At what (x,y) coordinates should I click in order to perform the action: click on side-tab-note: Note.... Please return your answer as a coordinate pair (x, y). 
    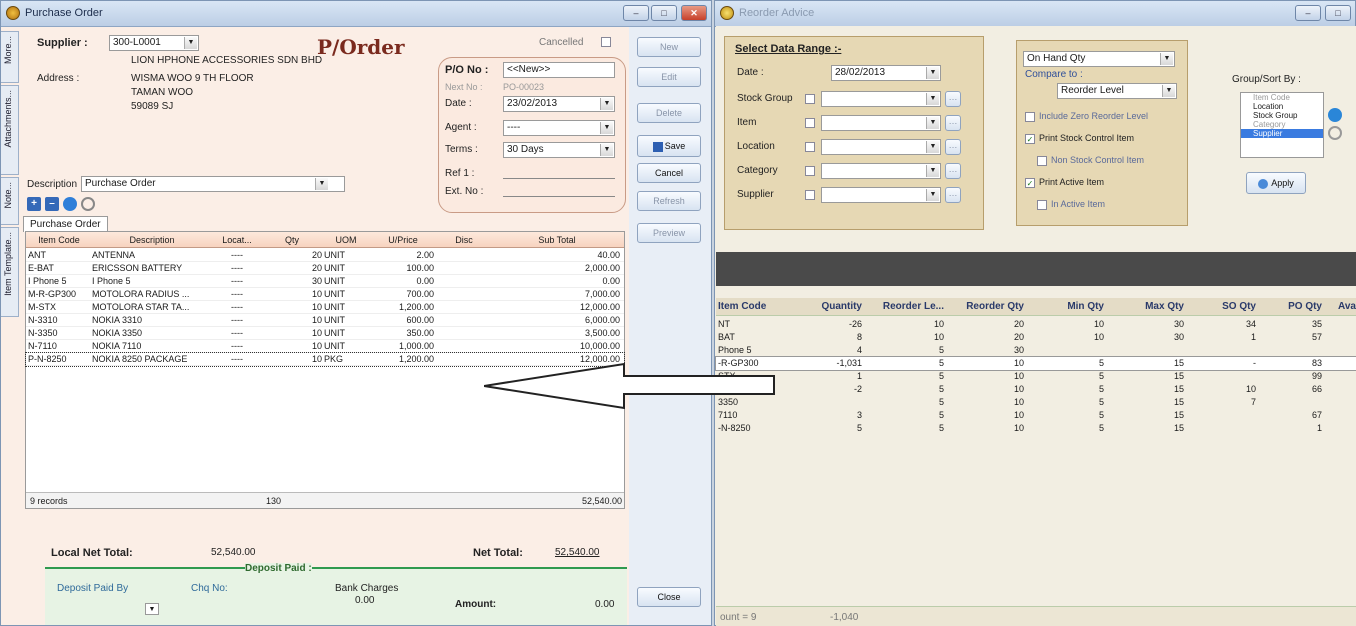
    Looking at the image, I should click on (10, 201).